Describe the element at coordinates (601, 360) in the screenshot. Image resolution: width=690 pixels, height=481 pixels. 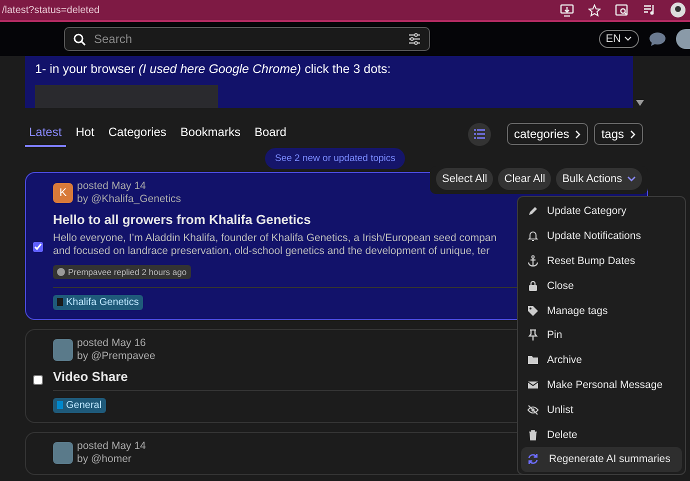
I see `menu-item: Archive` at that location.